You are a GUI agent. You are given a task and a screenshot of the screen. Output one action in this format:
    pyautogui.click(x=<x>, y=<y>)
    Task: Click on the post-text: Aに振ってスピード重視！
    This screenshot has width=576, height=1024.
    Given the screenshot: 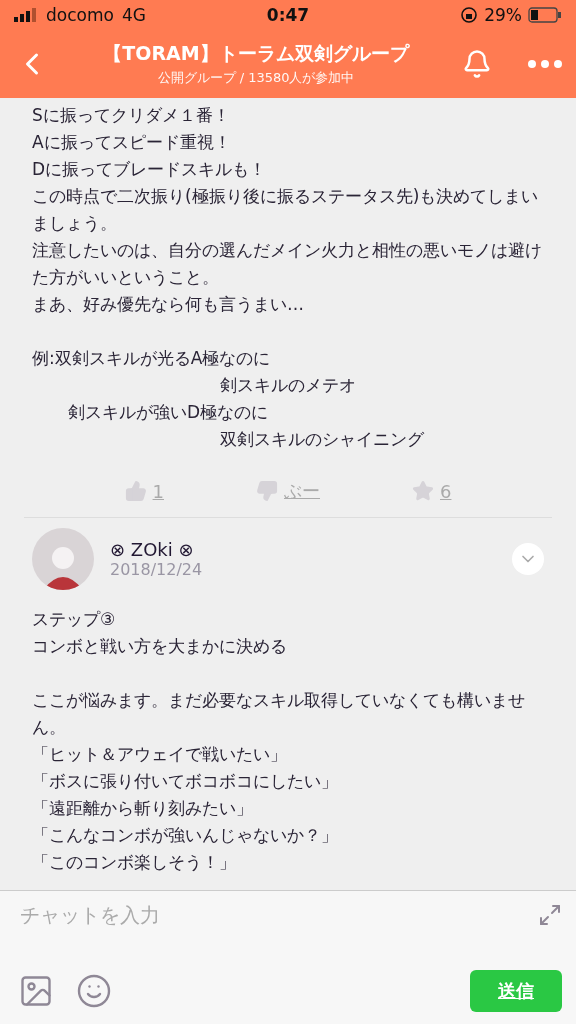 What is the action you would take?
    pyautogui.click(x=132, y=142)
    